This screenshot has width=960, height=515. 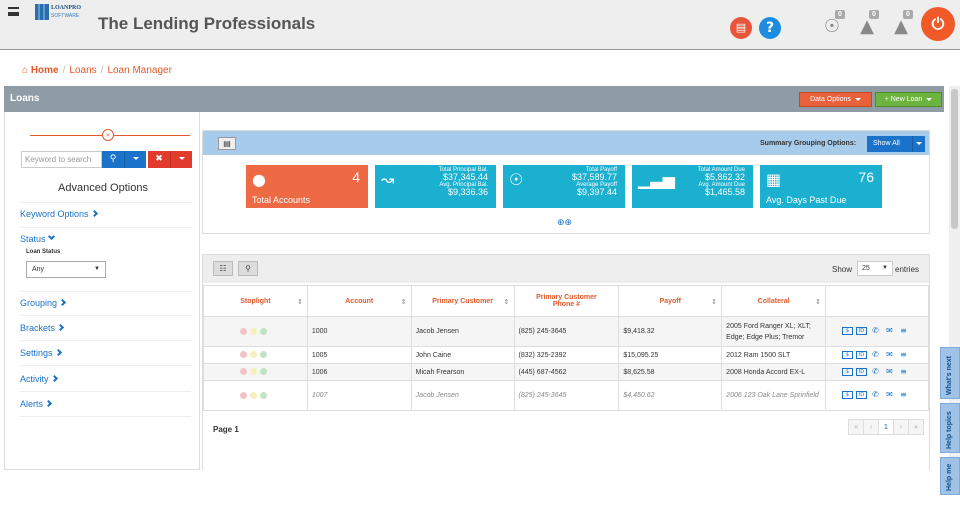 What do you see at coordinates (856, 427) in the screenshot?
I see `first-page-button: «` at bounding box center [856, 427].